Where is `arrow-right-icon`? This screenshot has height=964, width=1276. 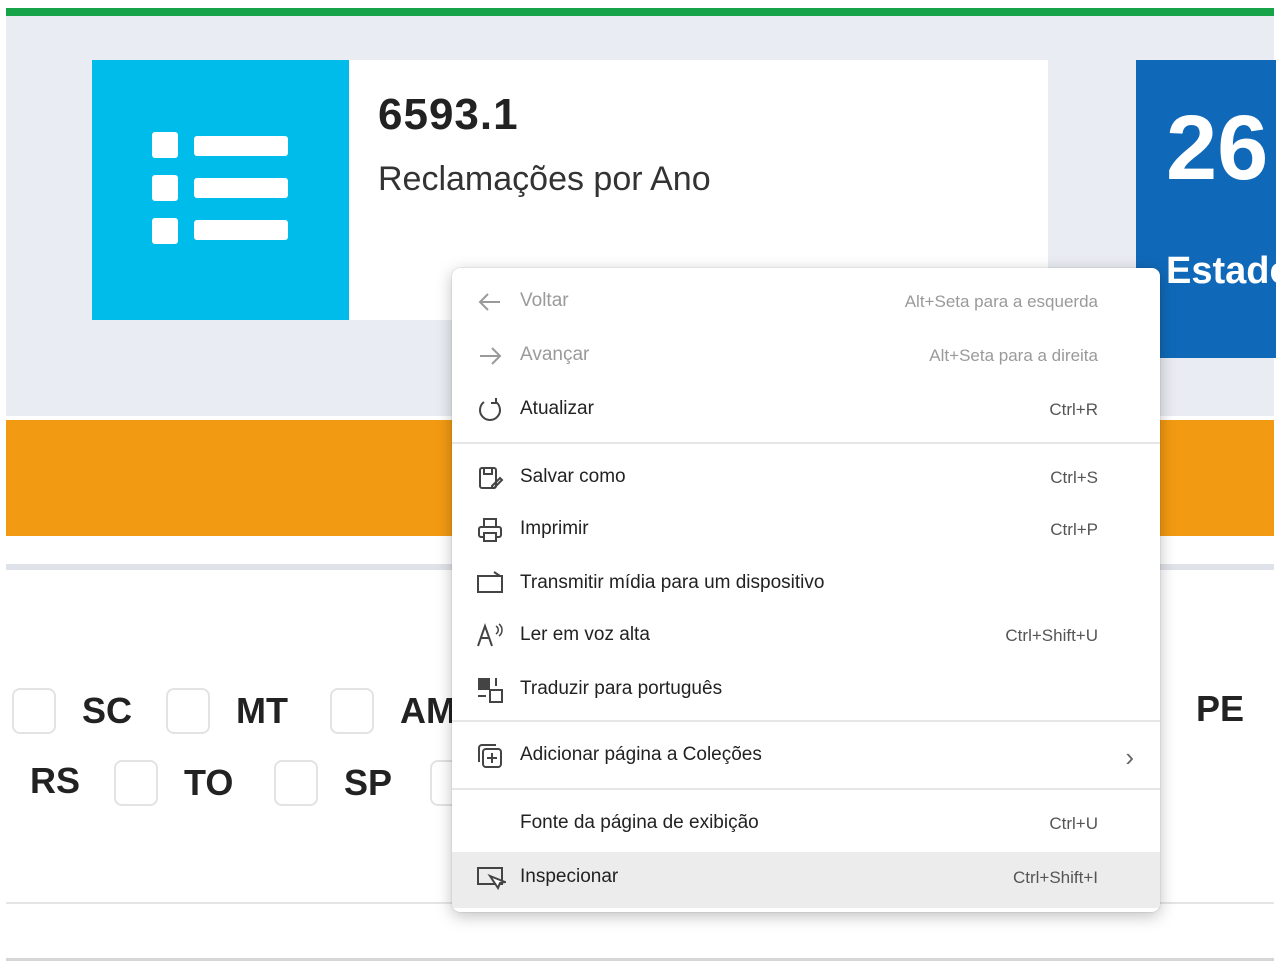 arrow-right-icon is located at coordinates (490, 356).